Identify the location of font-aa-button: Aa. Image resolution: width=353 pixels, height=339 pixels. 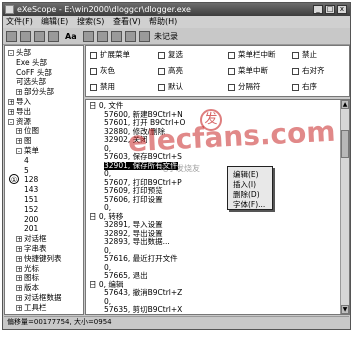
(71, 36).